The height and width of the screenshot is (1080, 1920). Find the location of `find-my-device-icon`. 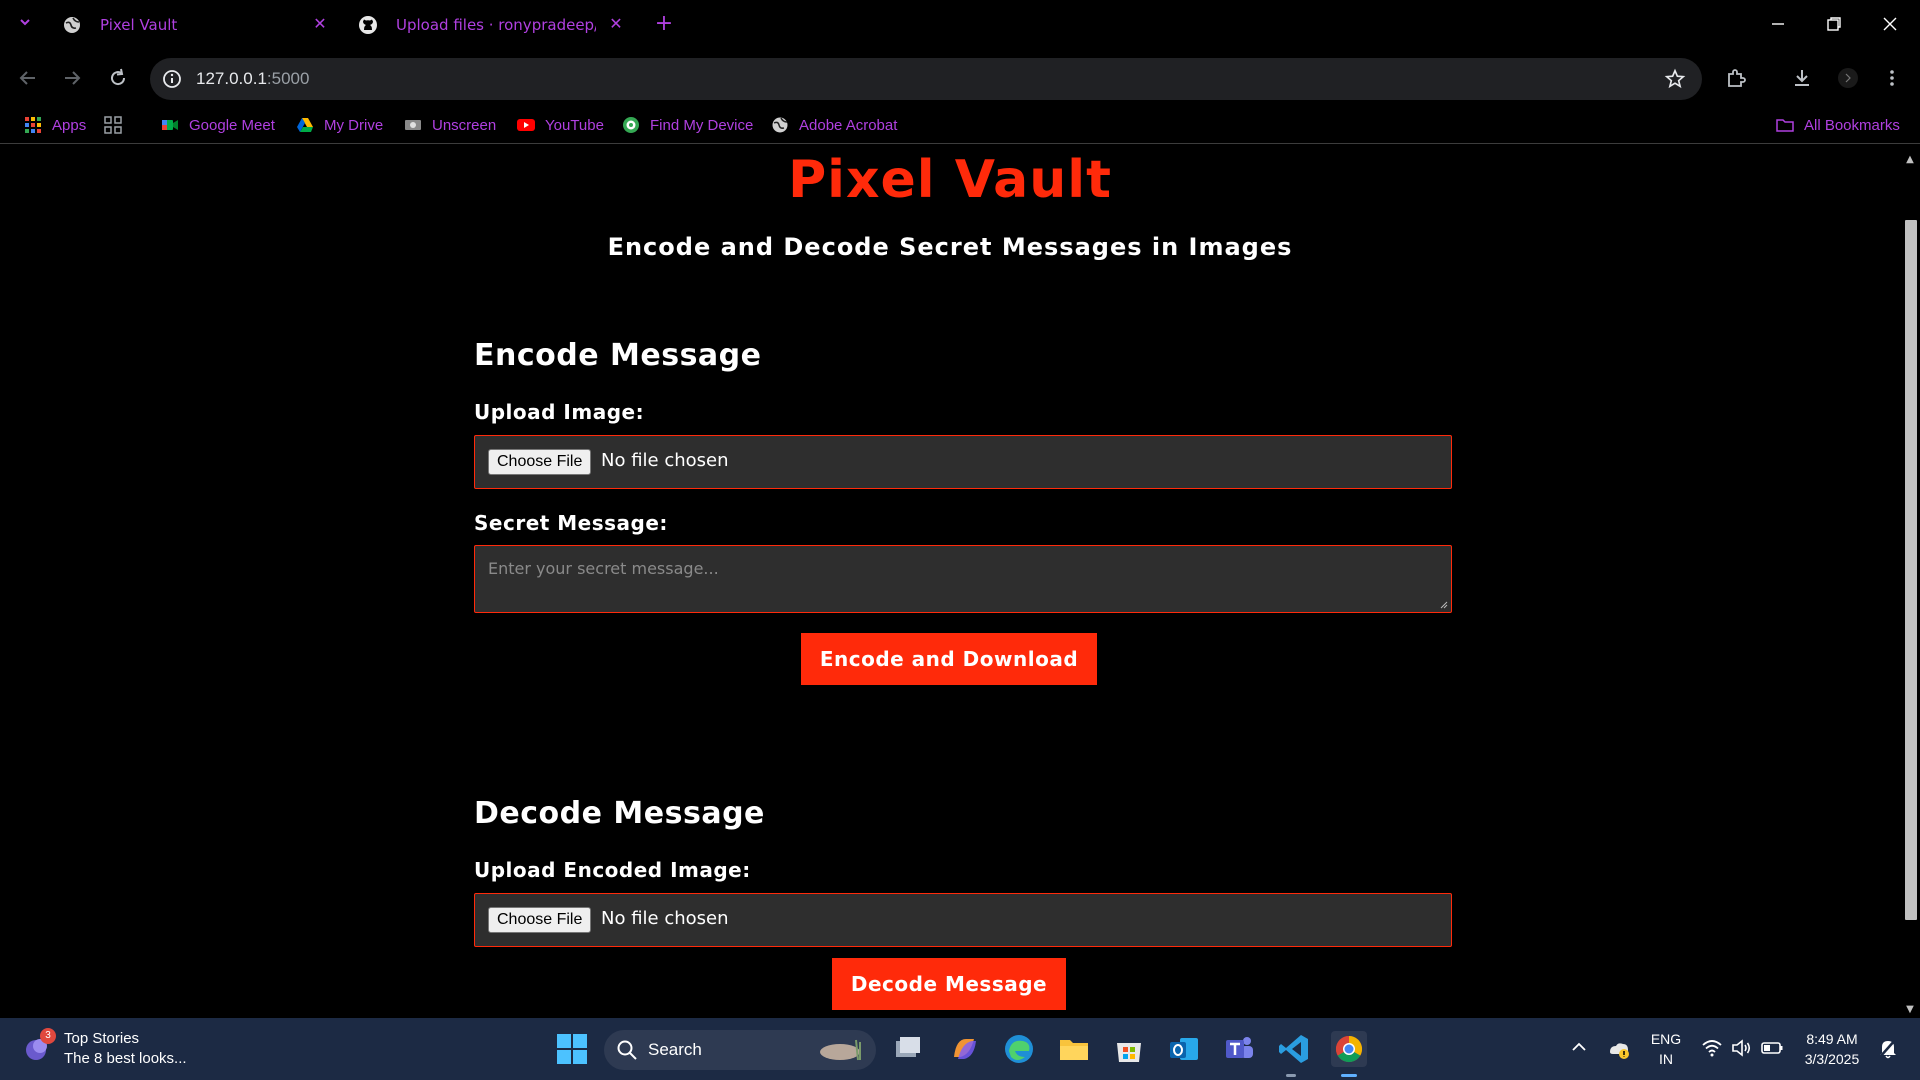

find-my-device-icon is located at coordinates (631, 125).